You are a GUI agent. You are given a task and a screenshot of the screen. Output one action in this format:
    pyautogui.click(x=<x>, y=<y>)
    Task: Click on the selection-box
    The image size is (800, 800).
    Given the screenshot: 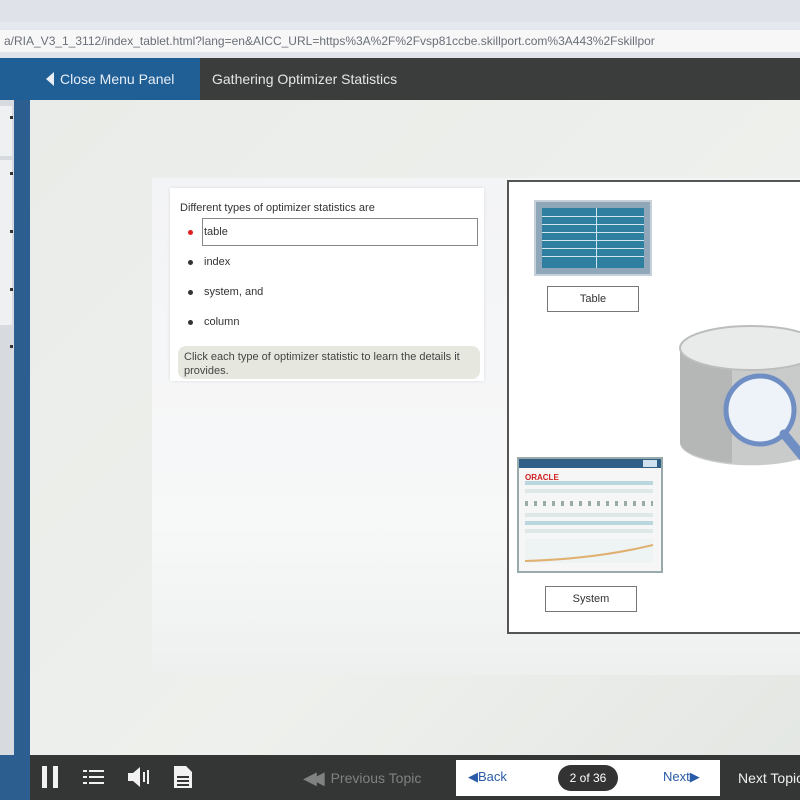 What is the action you would take?
    pyautogui.click(x=340, y=232)
    